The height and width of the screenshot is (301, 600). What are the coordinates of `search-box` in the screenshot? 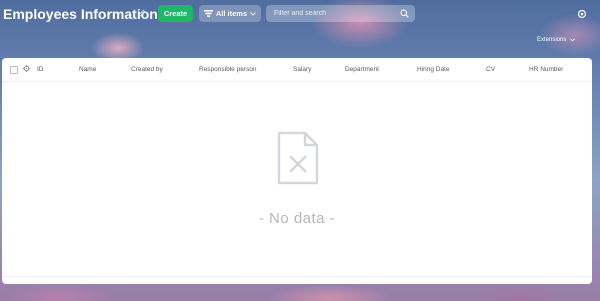 It's located at (340, 13).